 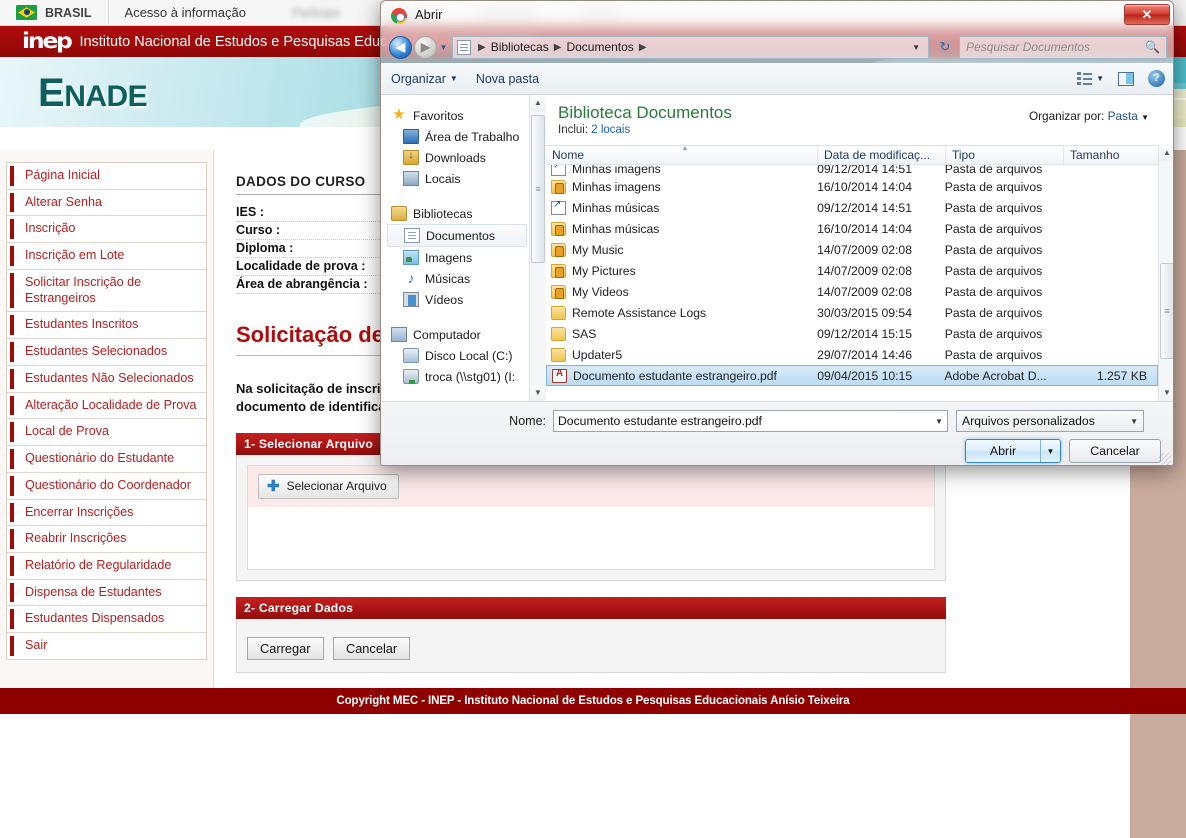 I want to click on upload-box: ✚ Selecionar Arquivo, so click(x=591, y=517).